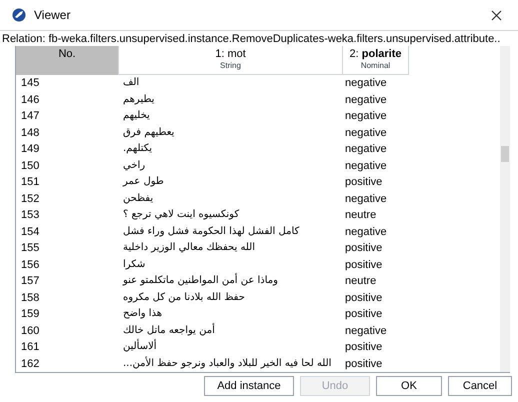 This screenshot has height=402, width=518. I want to click on table-cell-text: شكرا, so click(134, 265).